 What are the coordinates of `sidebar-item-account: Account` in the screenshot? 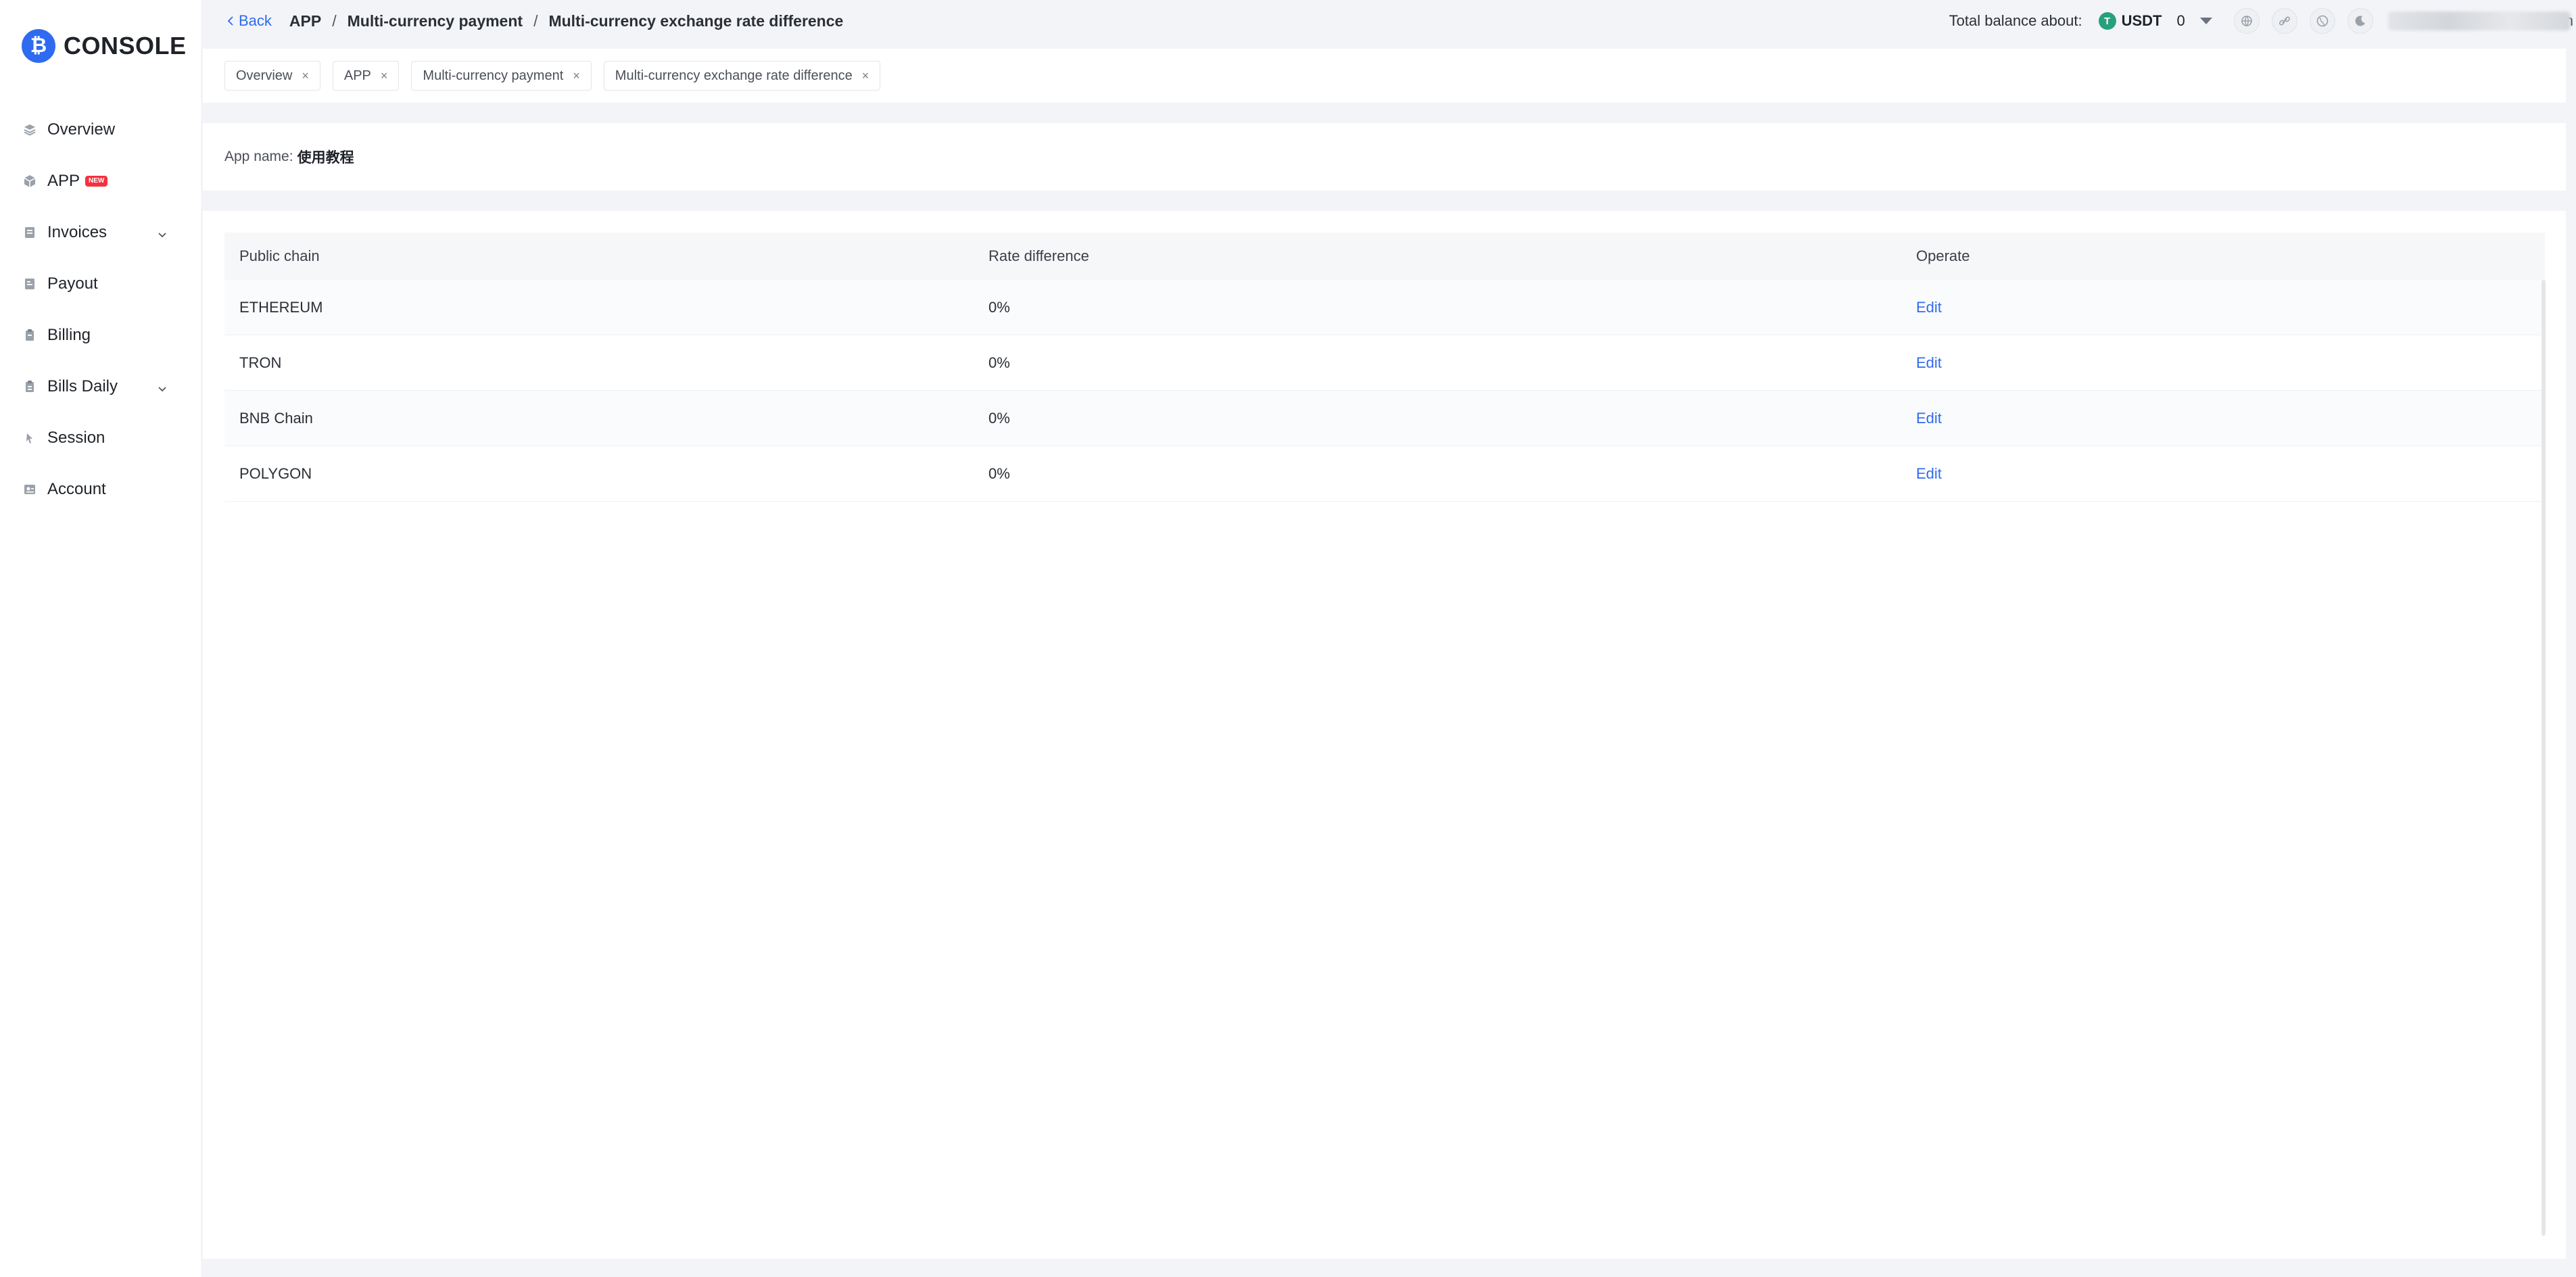 It's located at (100, 489).